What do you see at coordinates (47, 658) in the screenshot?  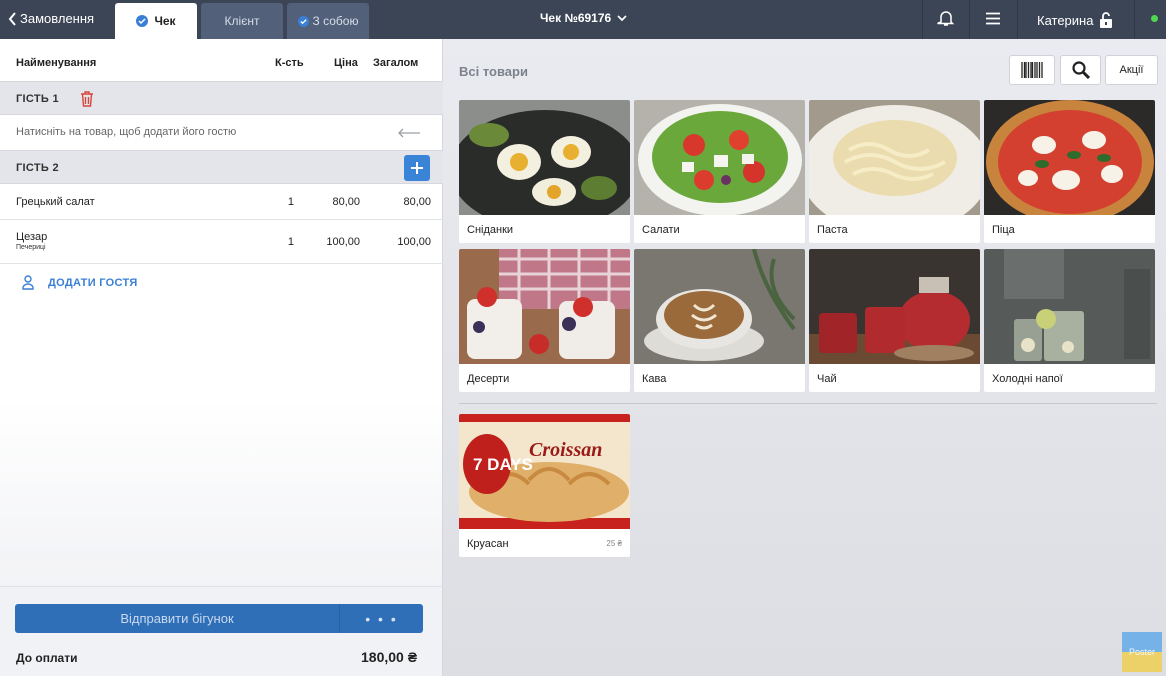 I see `total-label: До оплати` at bounding box center [47, 658].